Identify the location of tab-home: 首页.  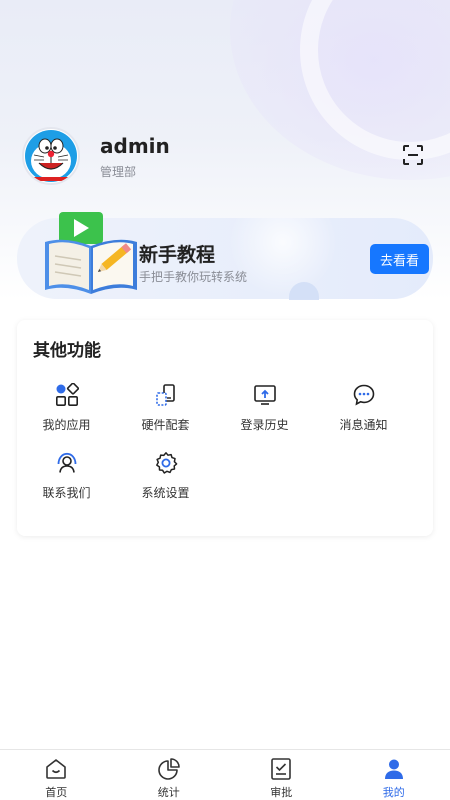
(56, 775).